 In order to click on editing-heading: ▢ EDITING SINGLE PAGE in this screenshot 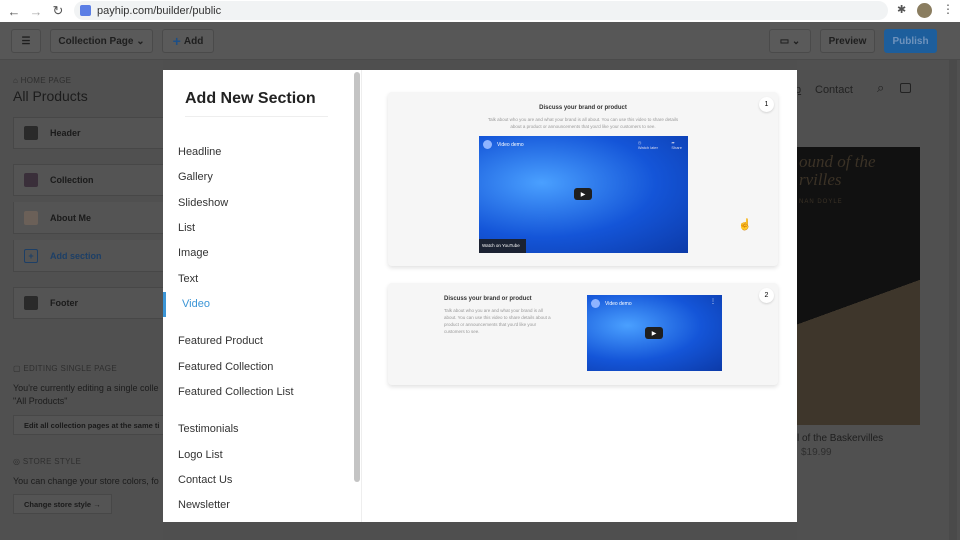, I will do `click(65, 368)`.